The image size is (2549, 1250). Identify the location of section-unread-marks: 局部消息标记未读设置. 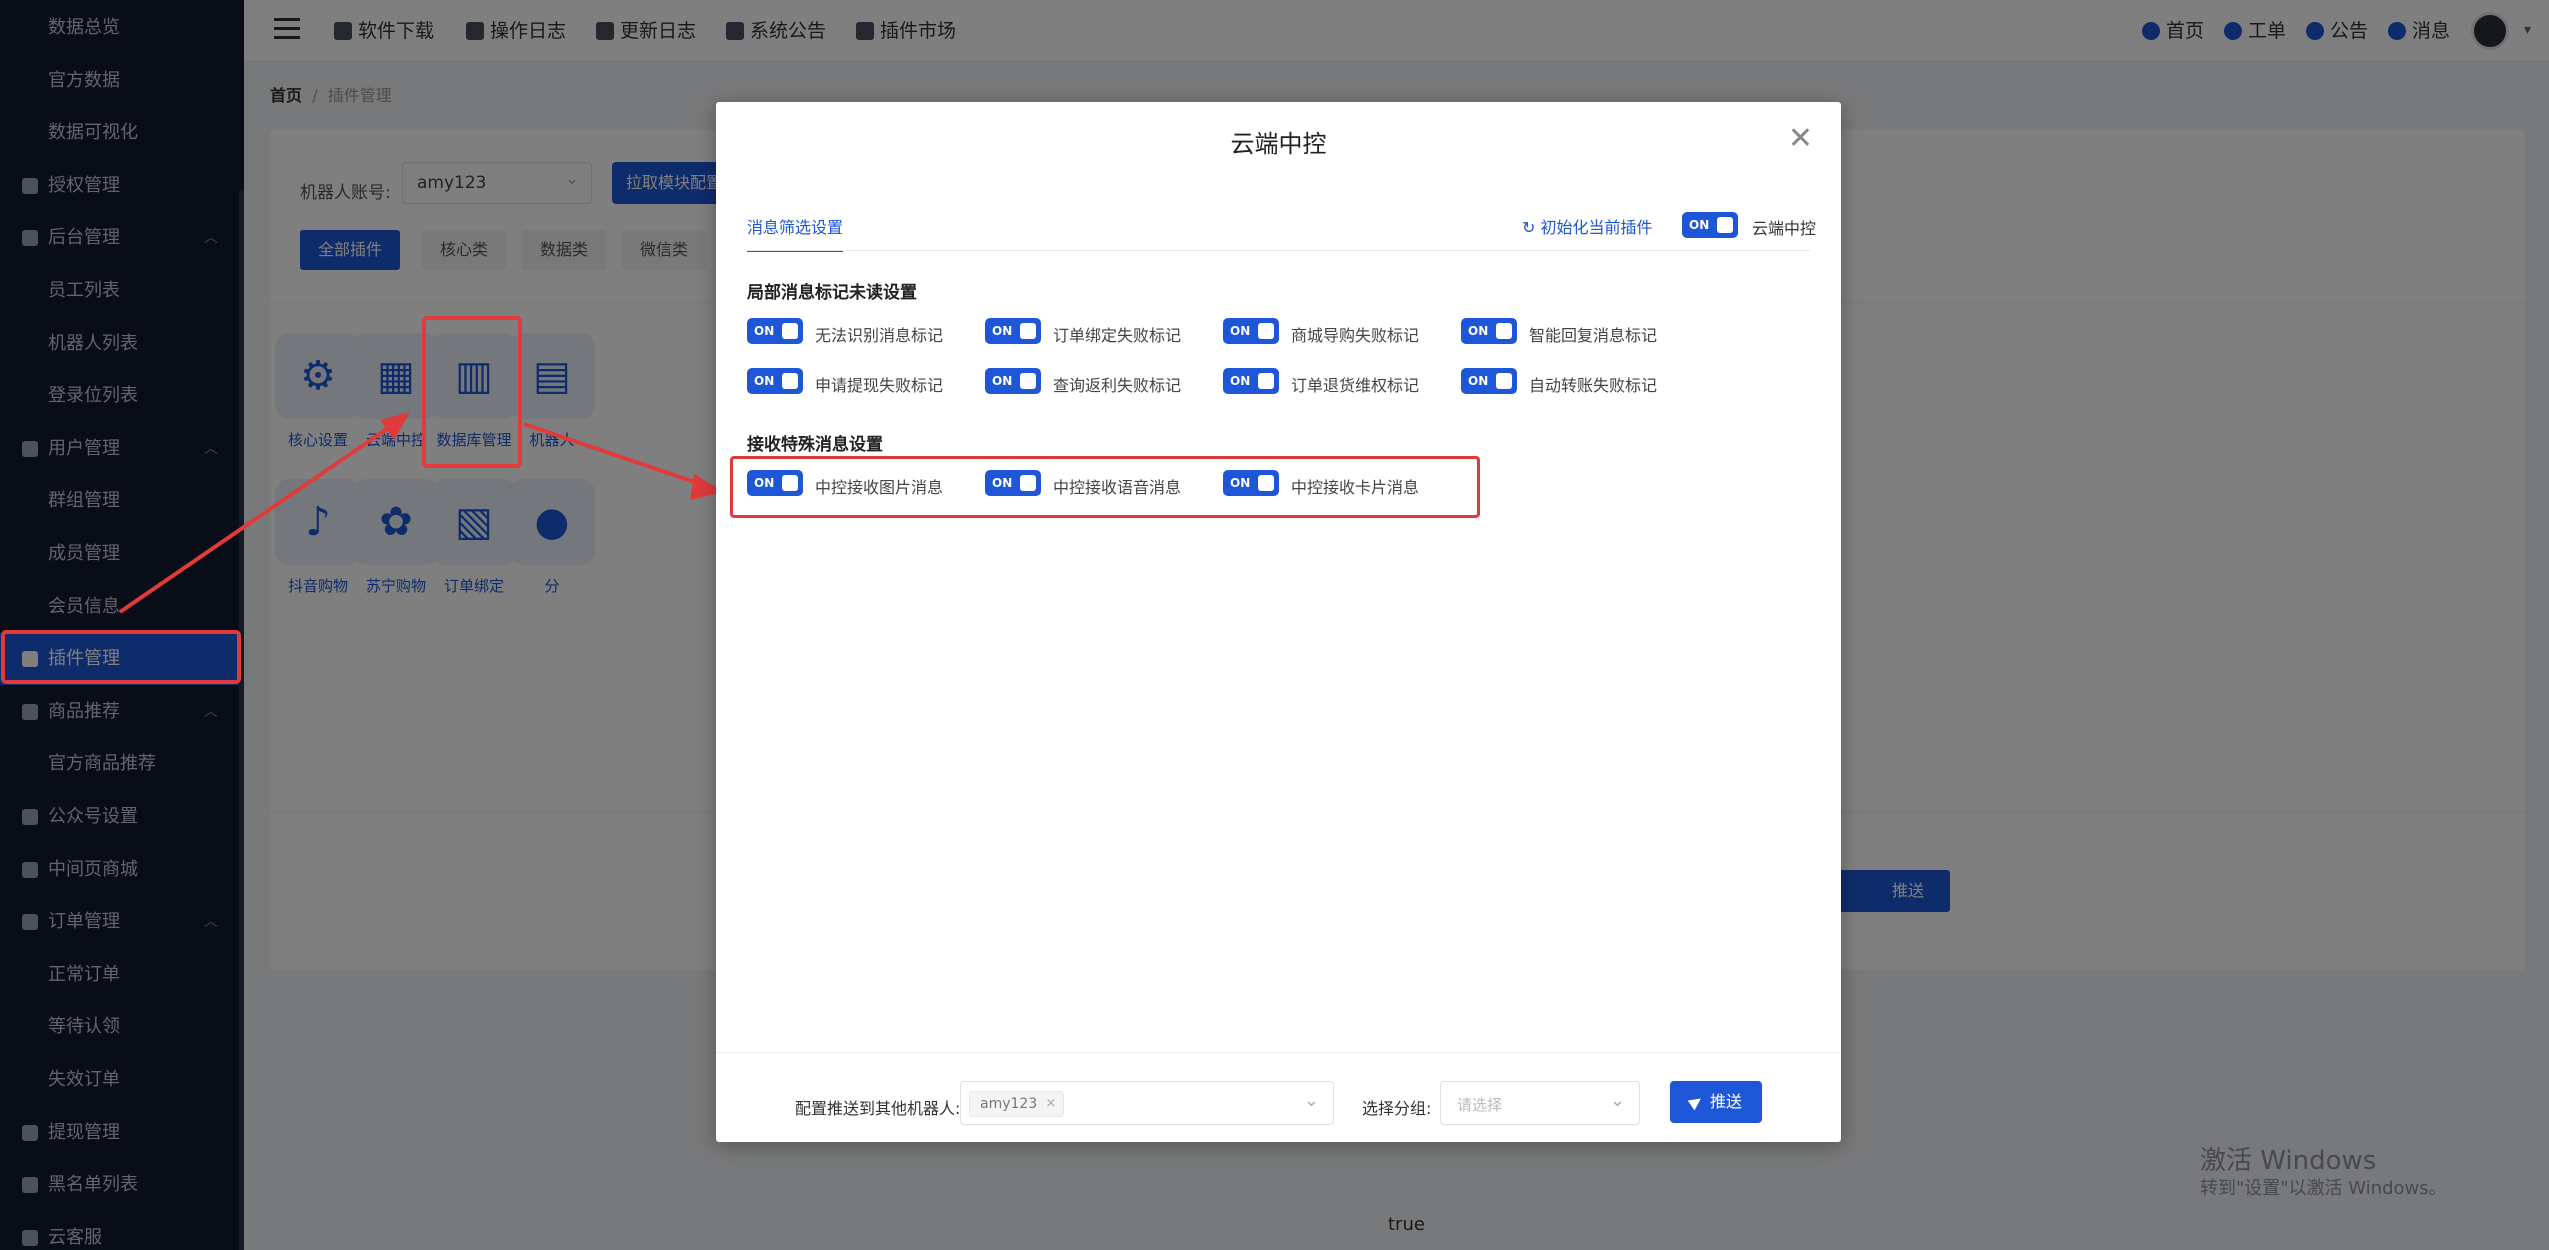
(832, 293).